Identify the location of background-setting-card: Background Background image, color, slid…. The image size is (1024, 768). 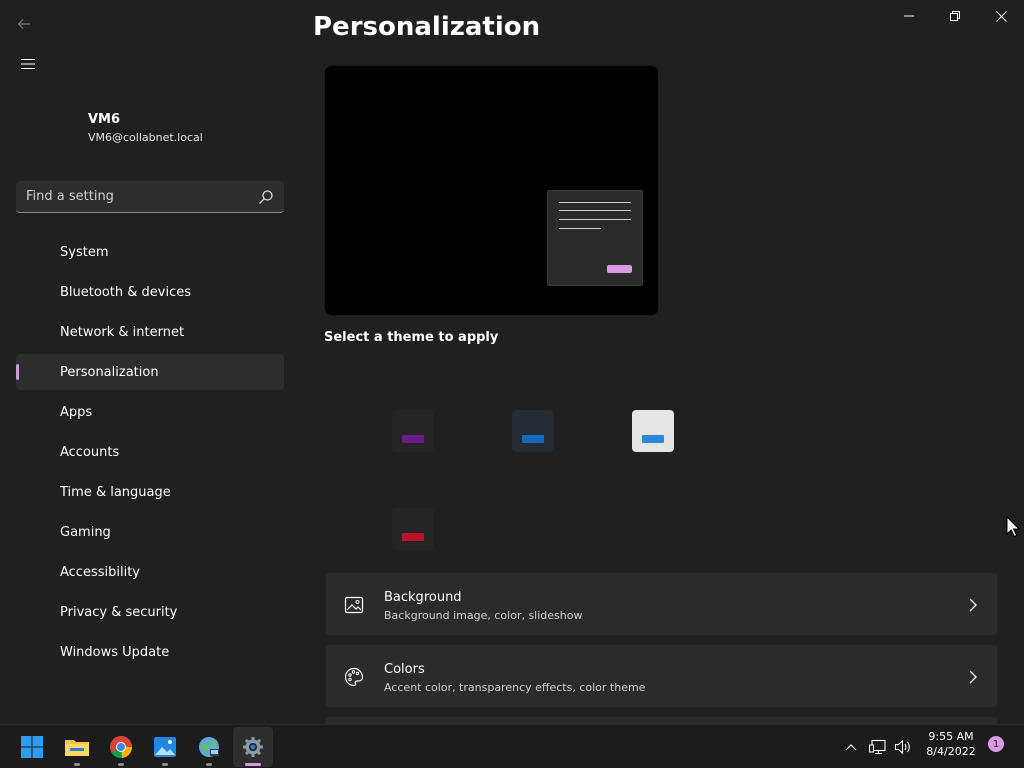
(661, 604).